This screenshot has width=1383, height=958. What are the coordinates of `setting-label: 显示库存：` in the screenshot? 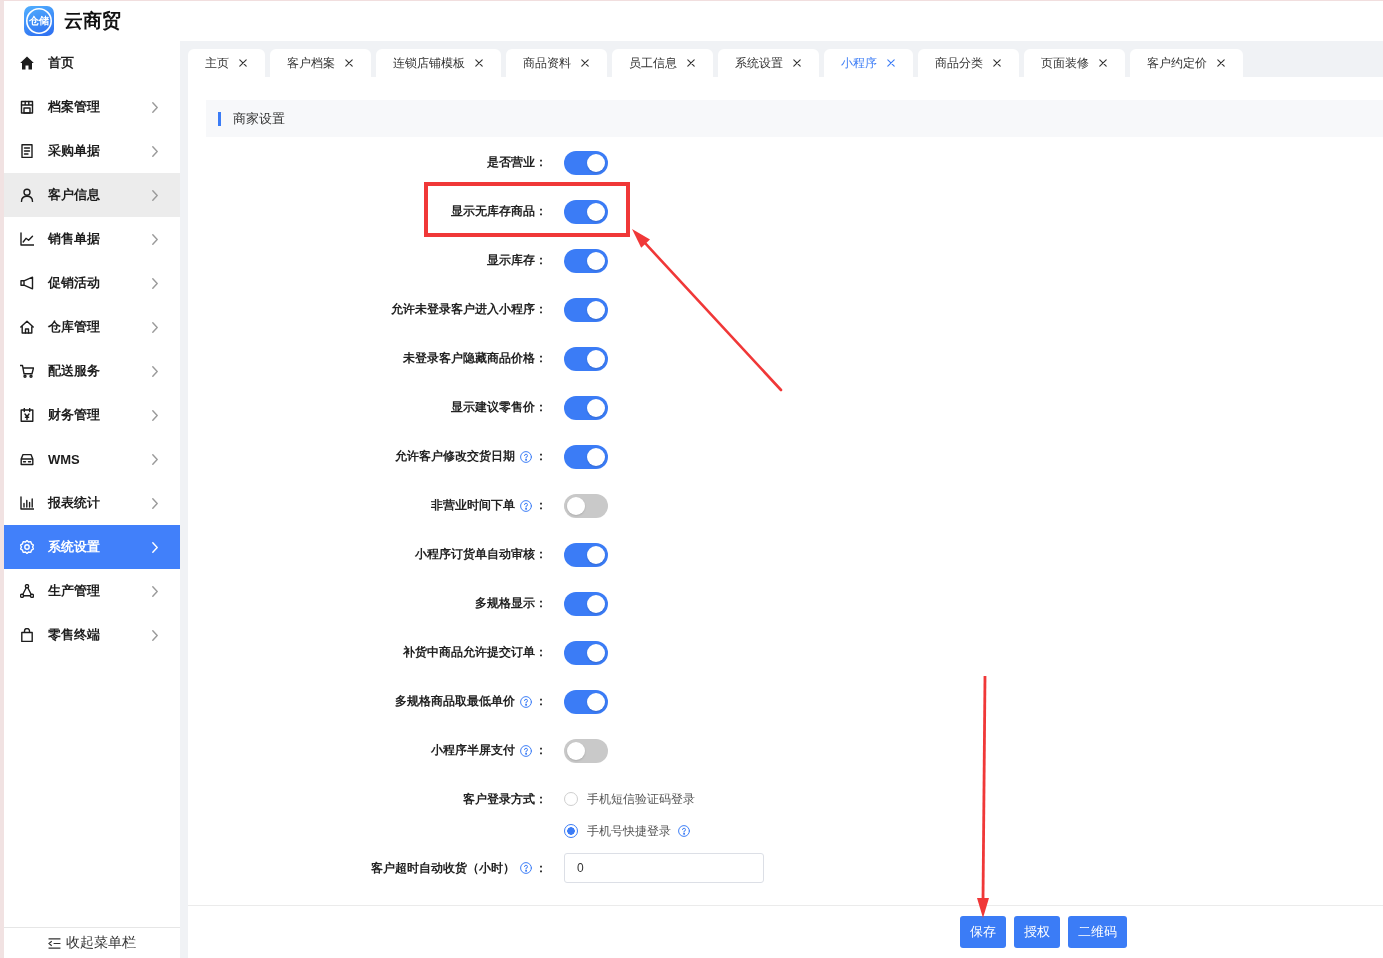 It's located at (517, 260).